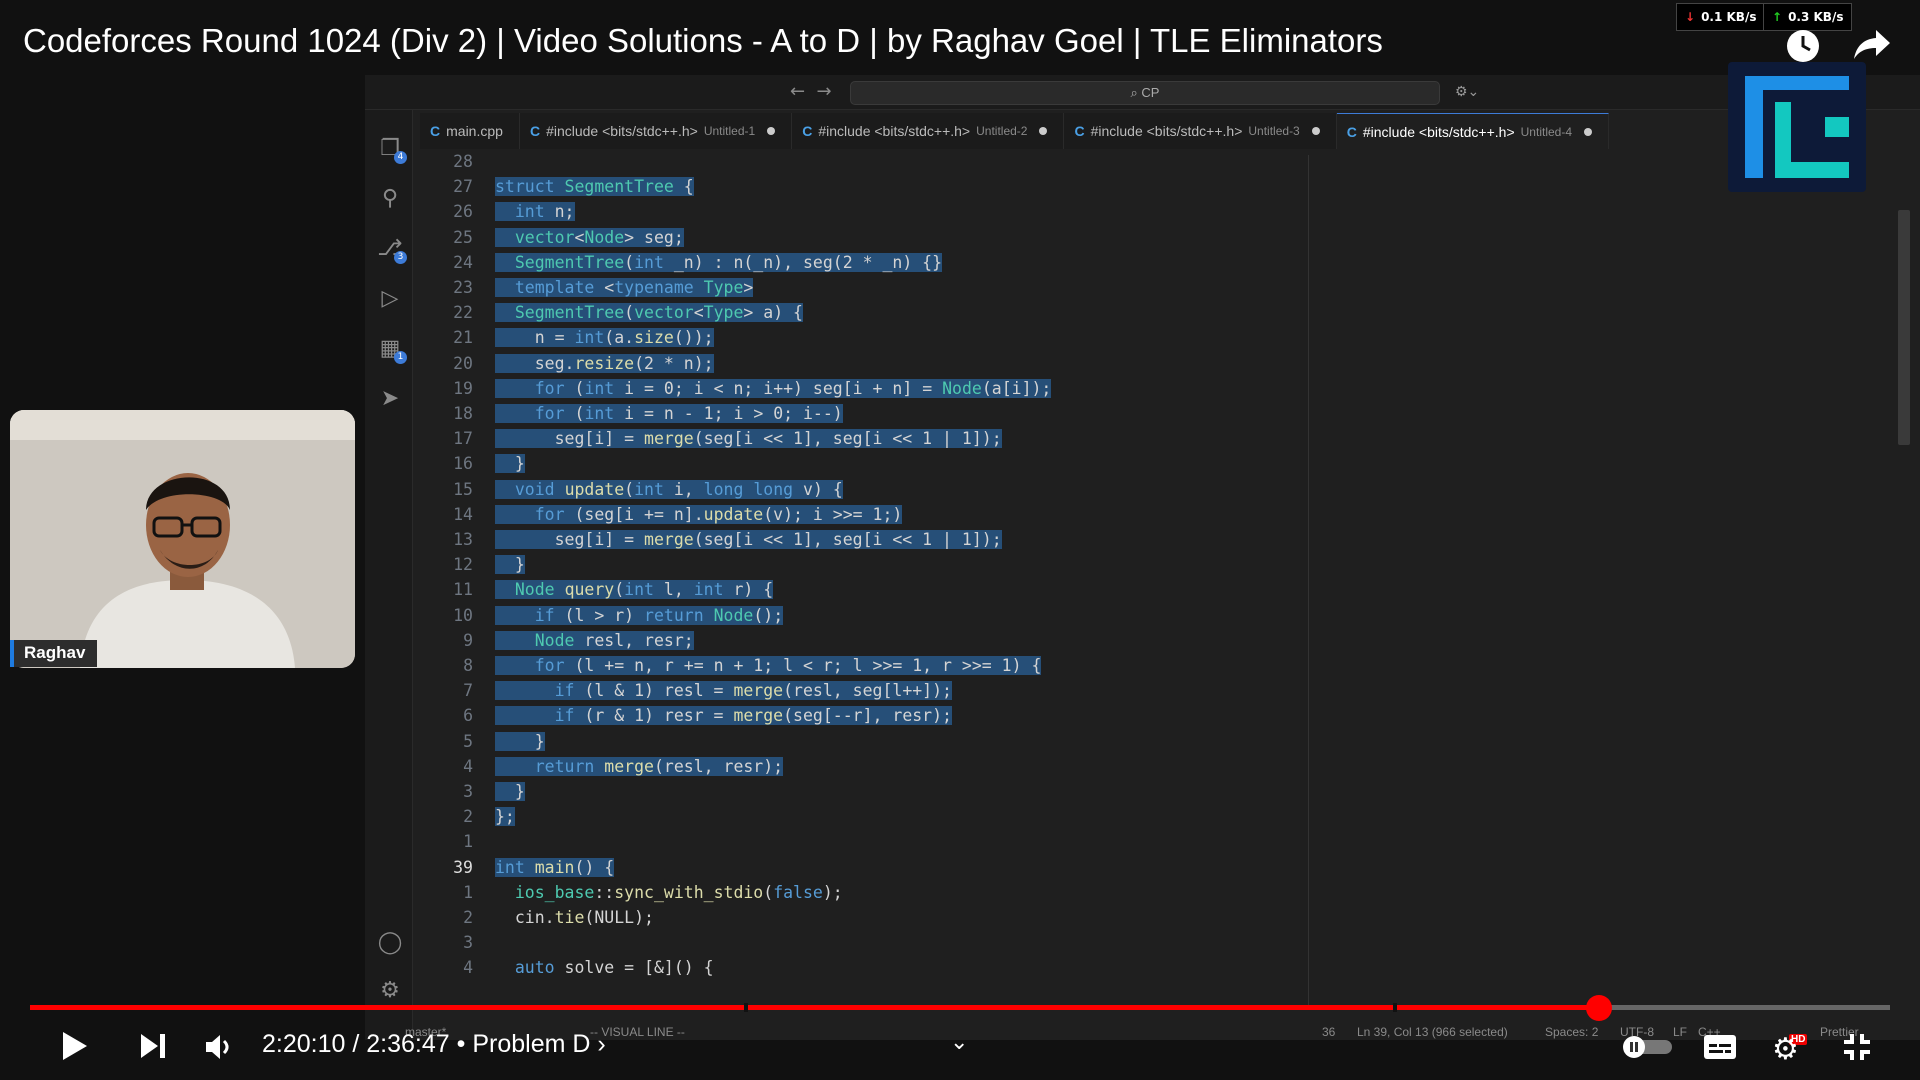 The height and width of the screenshot is (1080, 1920). I want to click on line-number: 8, so click(468, 665).